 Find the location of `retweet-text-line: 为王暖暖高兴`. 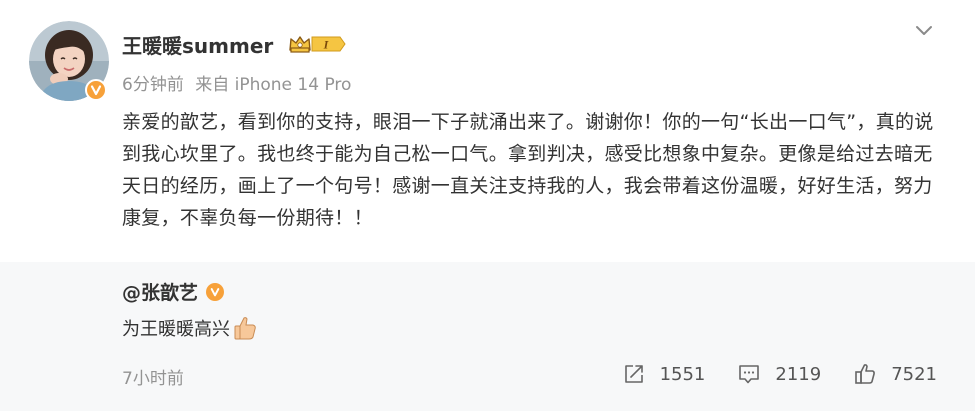

retweet-text-line: 为王暖暖高兴 is located at coordinates (190, 328).